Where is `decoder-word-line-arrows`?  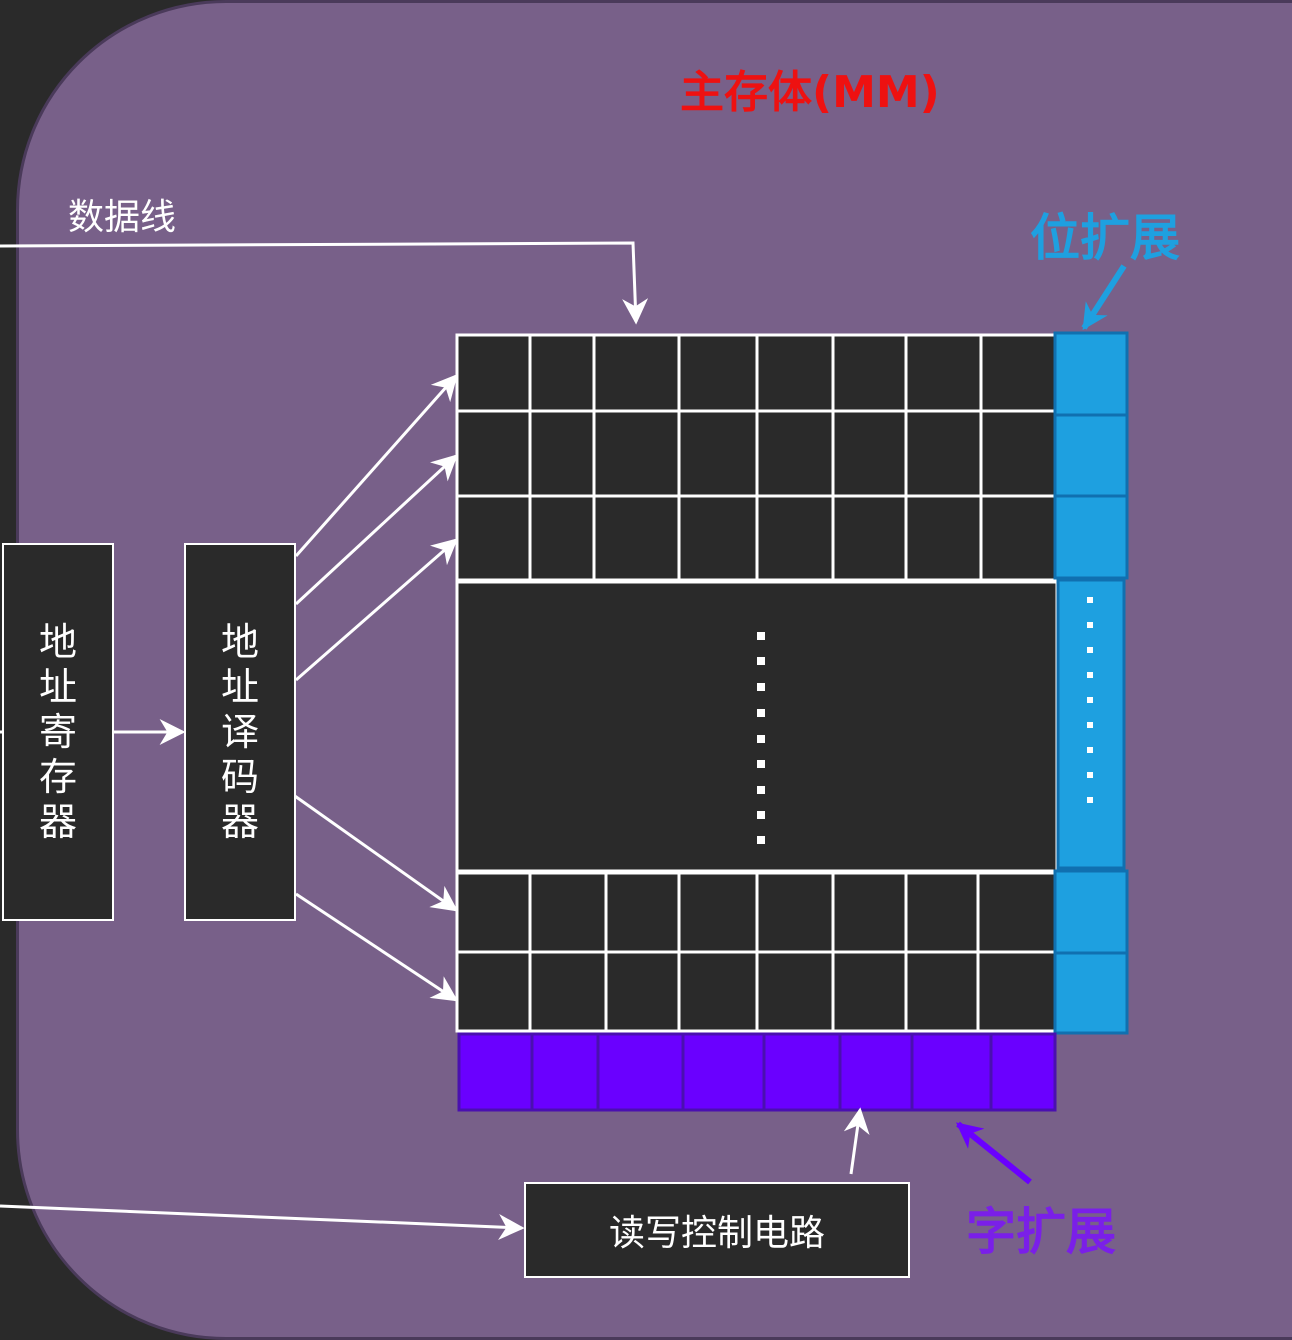
decoder-word-line-arrows is located at coordinates (375, 688).